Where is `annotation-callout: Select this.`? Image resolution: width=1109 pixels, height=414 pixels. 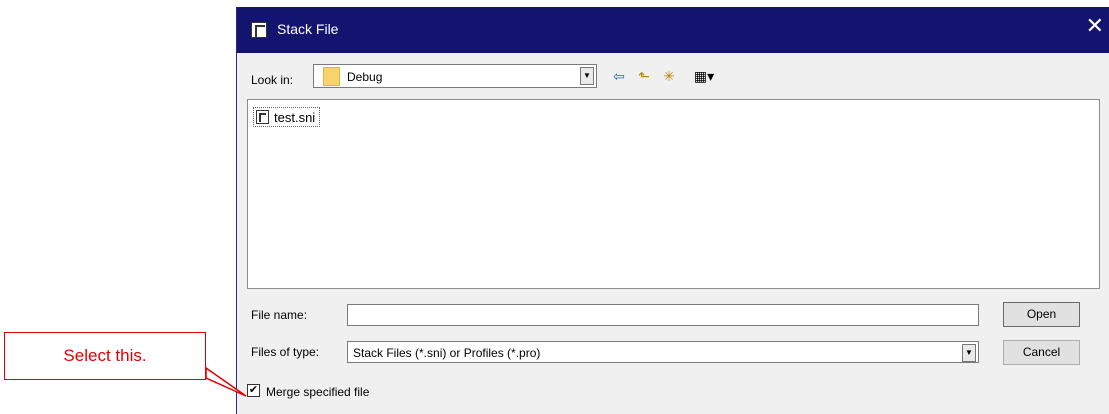
annotation-callout: Select this. is located at coordinates (105, 356).